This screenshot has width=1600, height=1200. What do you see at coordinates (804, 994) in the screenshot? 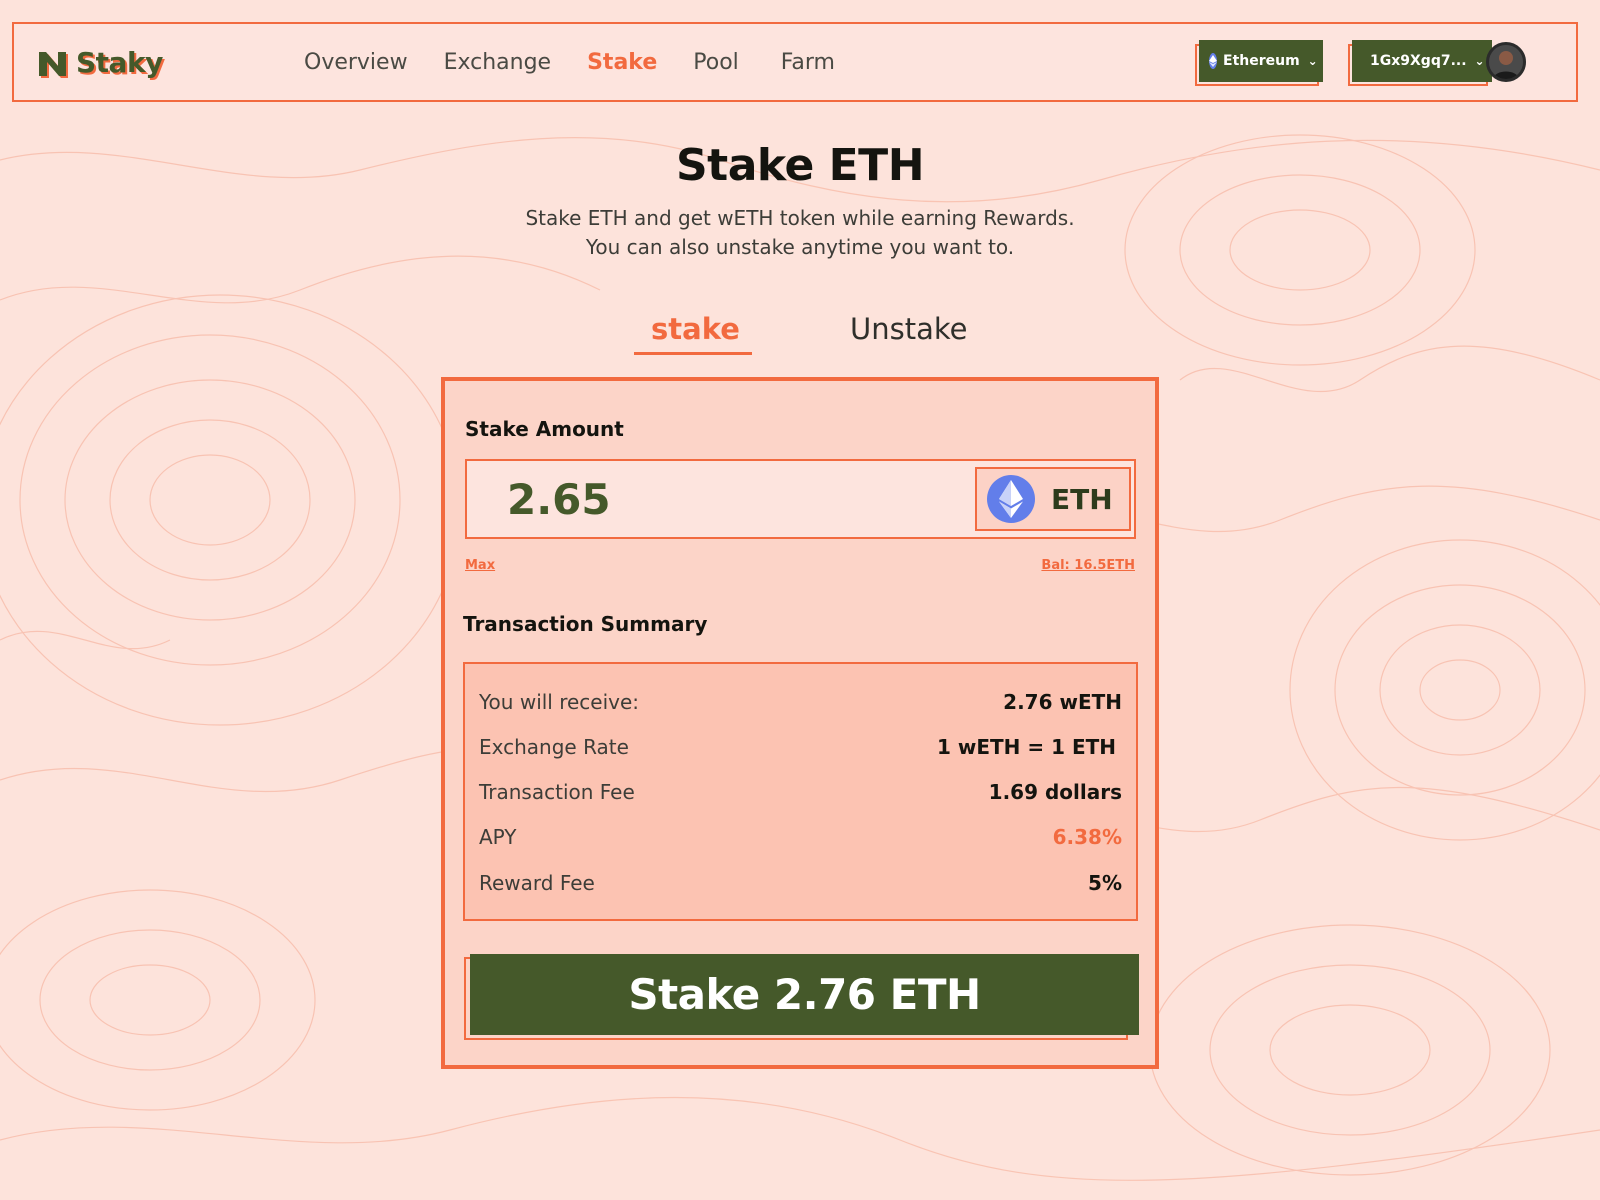
I see `stake-submit-button: Stake 2.76 ETH` at bounding box center [804, 994].